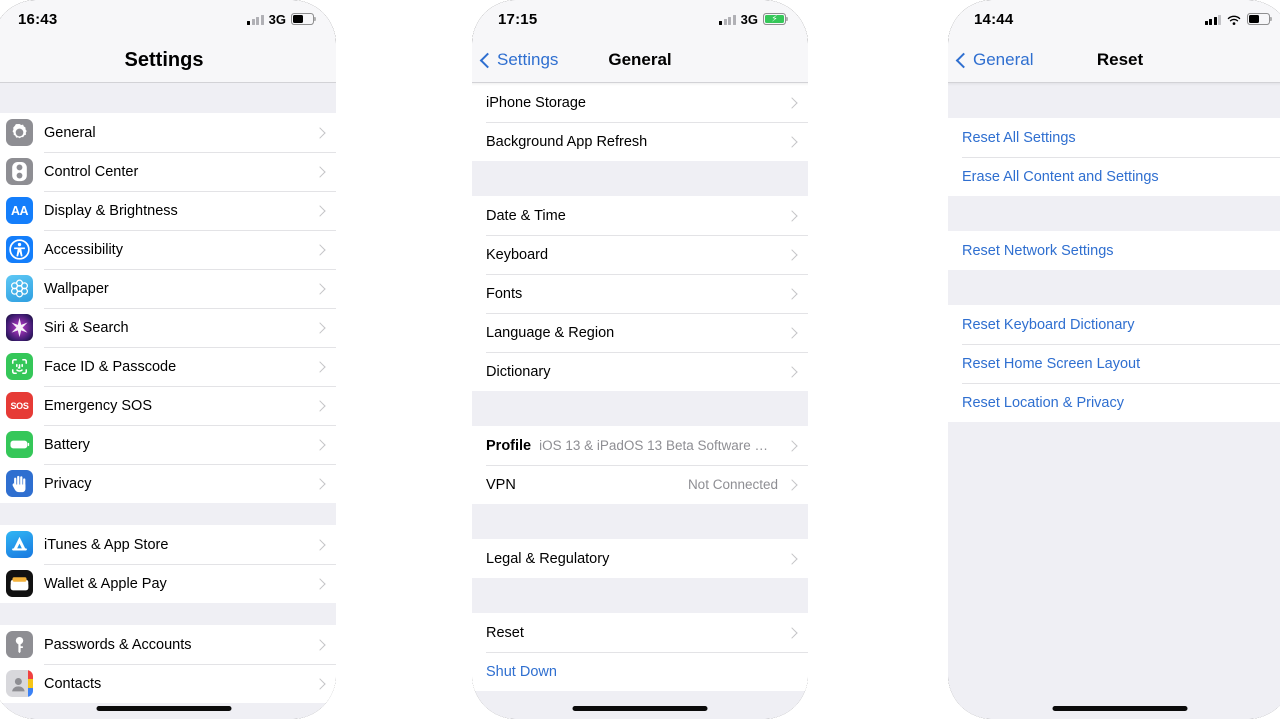 This screenshot has height=719, width=1280. I want to click on list-item: Contacts, so click(168, 683).